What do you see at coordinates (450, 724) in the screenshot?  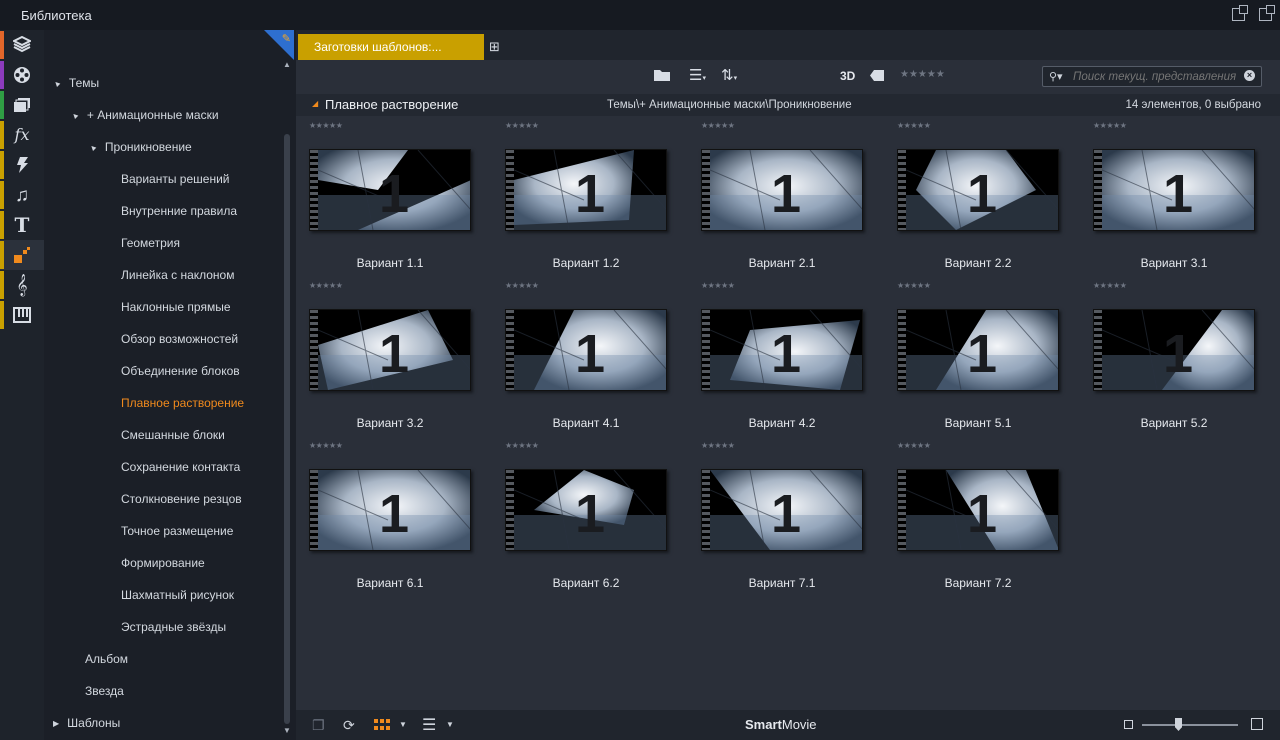 I see `details-view-caret-icon: ▼` at bounding box center [450, 724].